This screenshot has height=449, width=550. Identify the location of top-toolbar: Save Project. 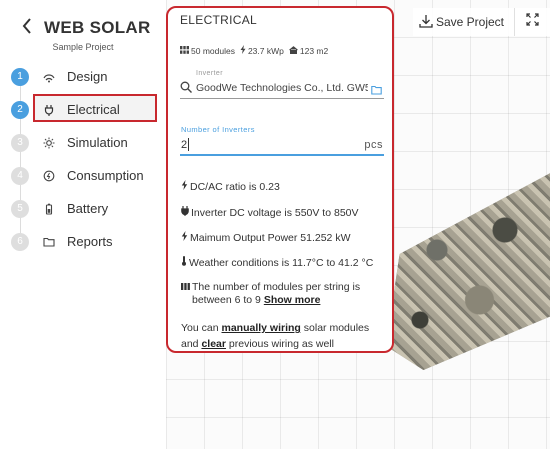
(481, 22).